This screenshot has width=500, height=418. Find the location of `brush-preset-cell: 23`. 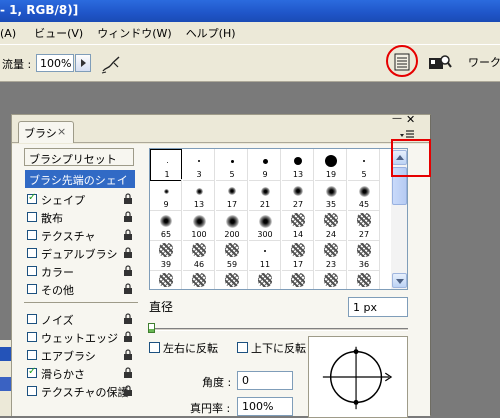

brush-preset-cell: 23 is located at coordinates (331, 255).